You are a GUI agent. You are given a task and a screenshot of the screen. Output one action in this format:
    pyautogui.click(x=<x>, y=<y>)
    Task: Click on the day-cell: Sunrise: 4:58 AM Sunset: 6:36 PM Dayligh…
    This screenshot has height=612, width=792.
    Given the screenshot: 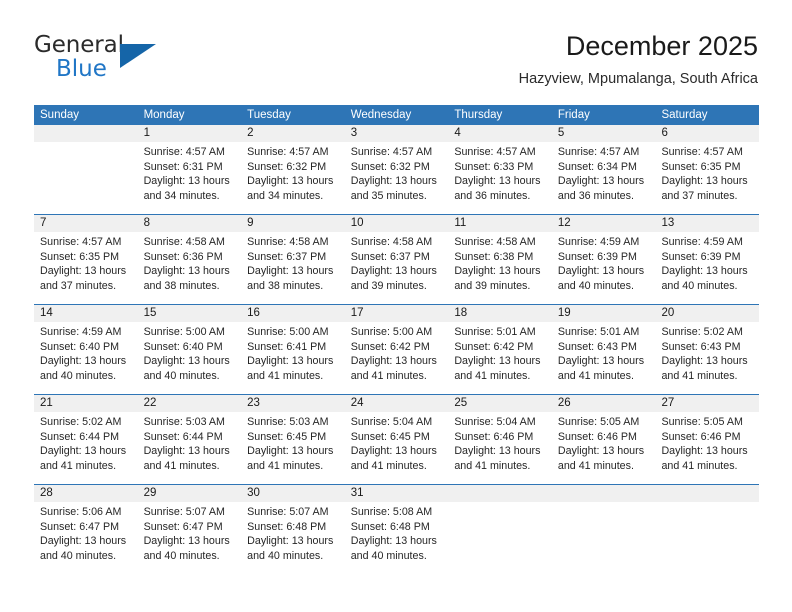 What is the action you would take?
    pyautogui.click(x=190, y=268)
    